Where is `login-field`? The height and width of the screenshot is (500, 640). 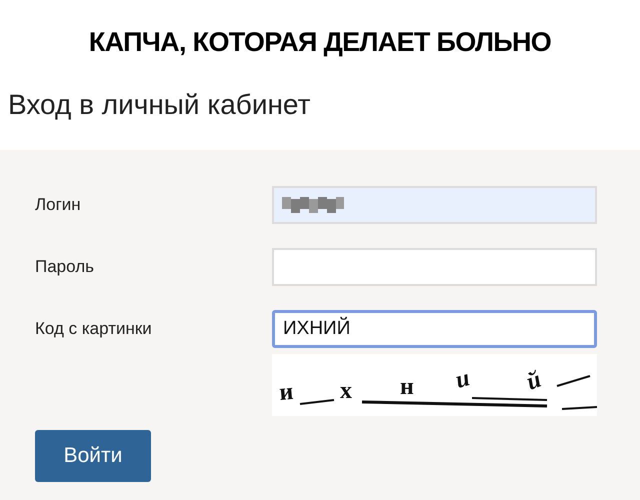
login-field is located at coordinates (434, 205).